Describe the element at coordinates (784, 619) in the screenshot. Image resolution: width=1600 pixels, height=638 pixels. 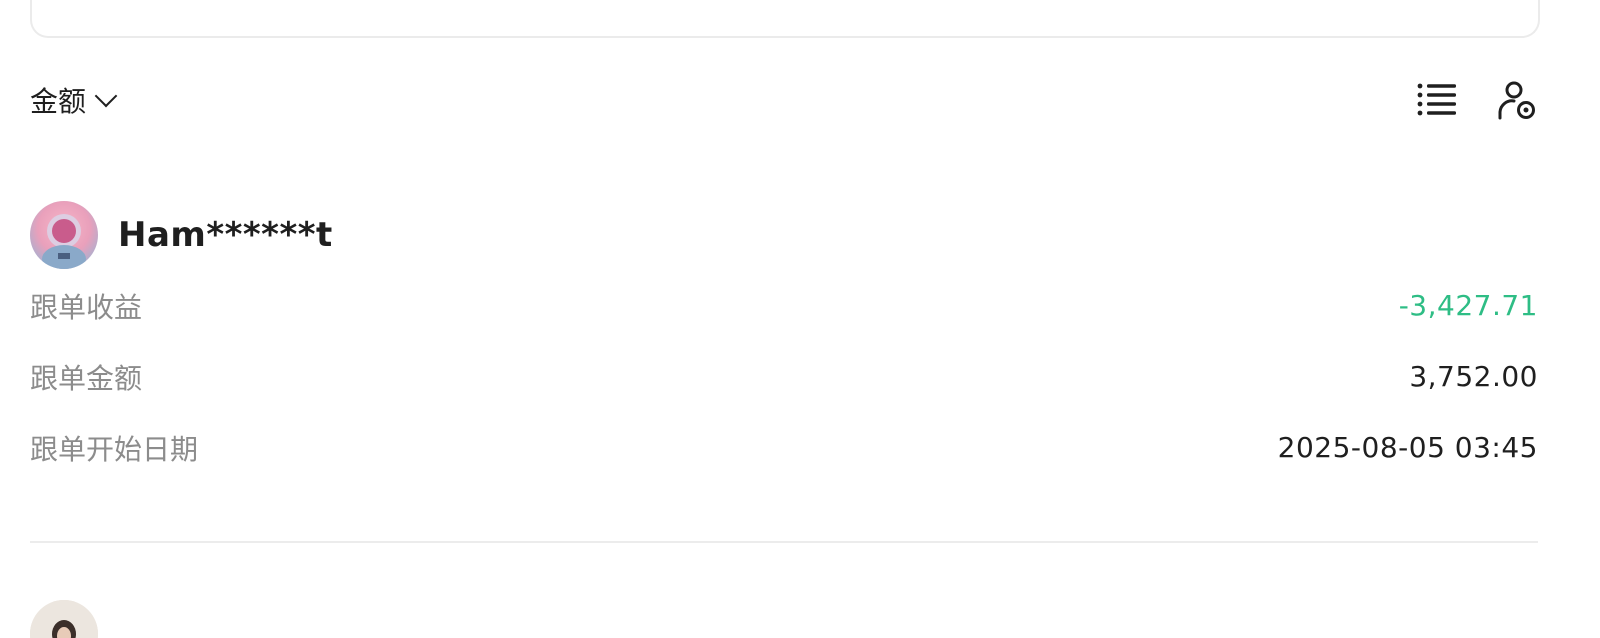
I see `trader-card` at that location.